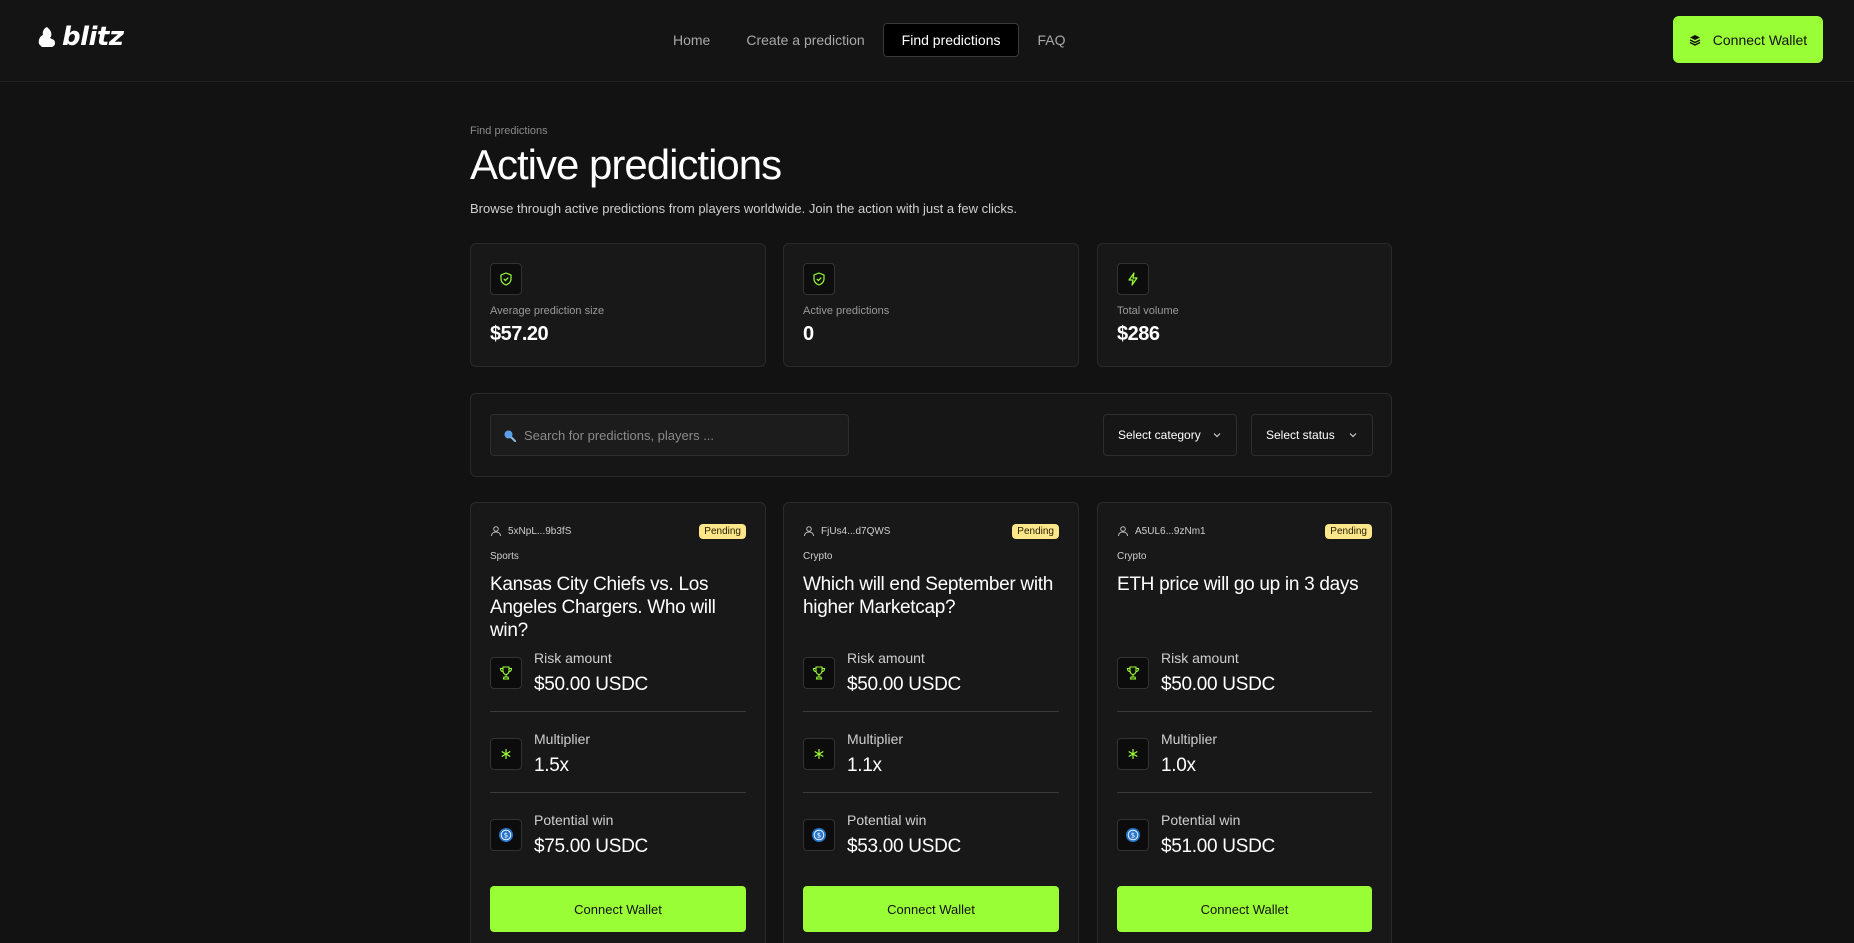 The height and width of the screenshot is (943, 1854). I want to click on player-info: 5xNpL...9b3fS, so click(530, 531).